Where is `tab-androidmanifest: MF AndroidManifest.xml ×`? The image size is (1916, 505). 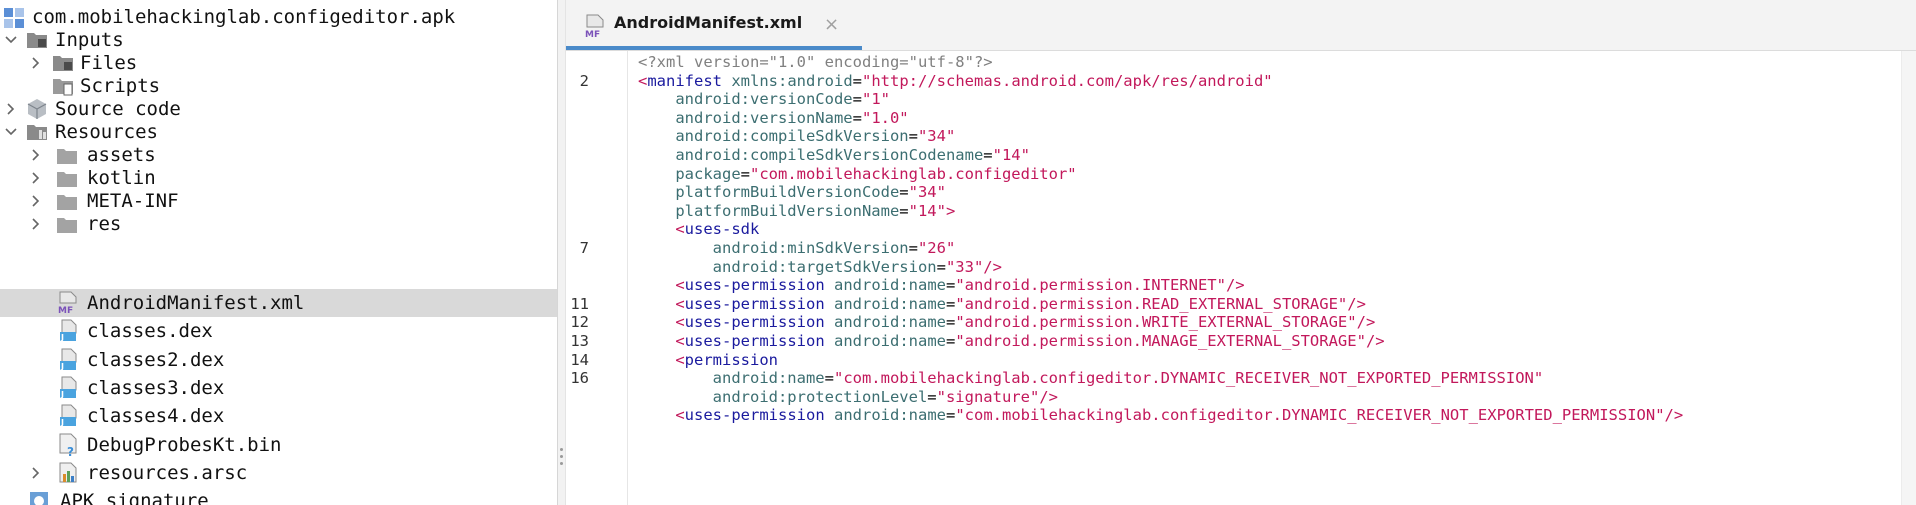
tab-androidmanifest: MF AndroidManifest.xml × is located at coordinates (714, 25).